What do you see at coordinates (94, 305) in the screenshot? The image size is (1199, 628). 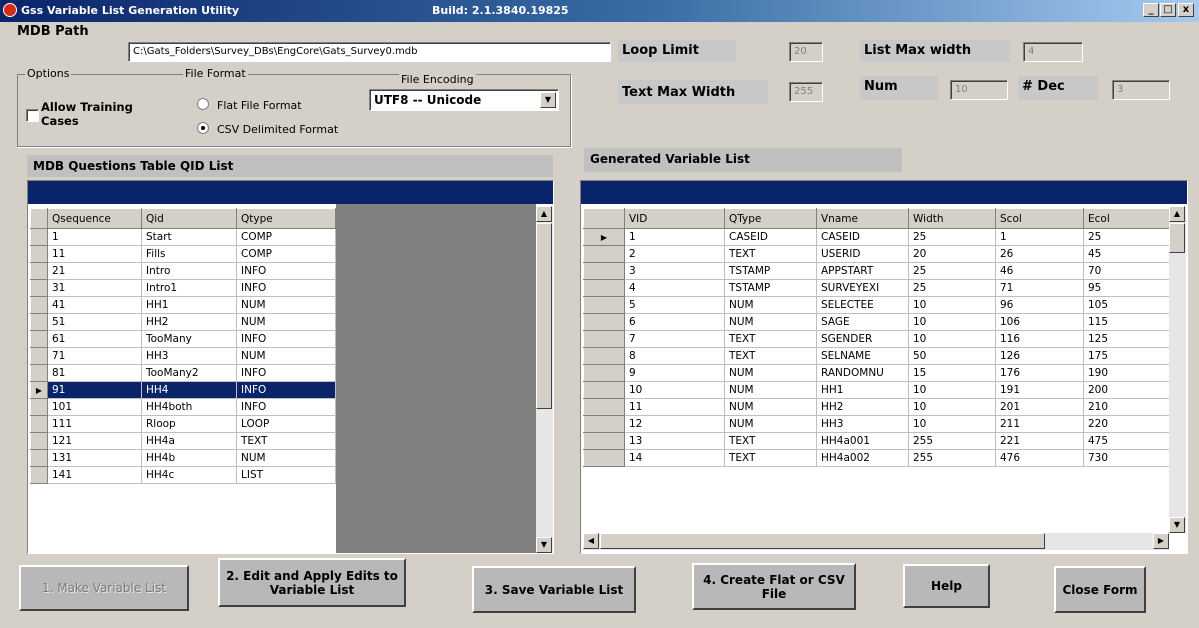 I see `table-cell: 41` at bounding box center [94, 305].